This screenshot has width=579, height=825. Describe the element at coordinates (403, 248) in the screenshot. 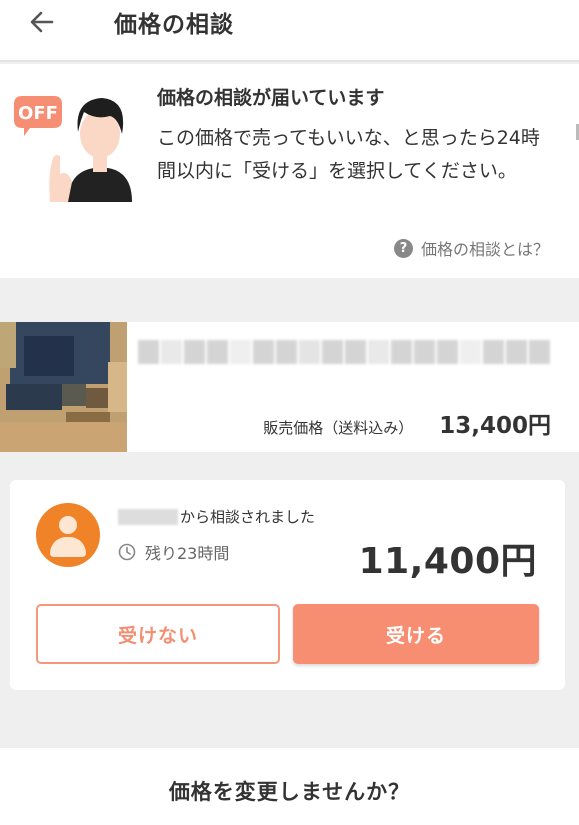

I see `question-icon: ?` at that location.